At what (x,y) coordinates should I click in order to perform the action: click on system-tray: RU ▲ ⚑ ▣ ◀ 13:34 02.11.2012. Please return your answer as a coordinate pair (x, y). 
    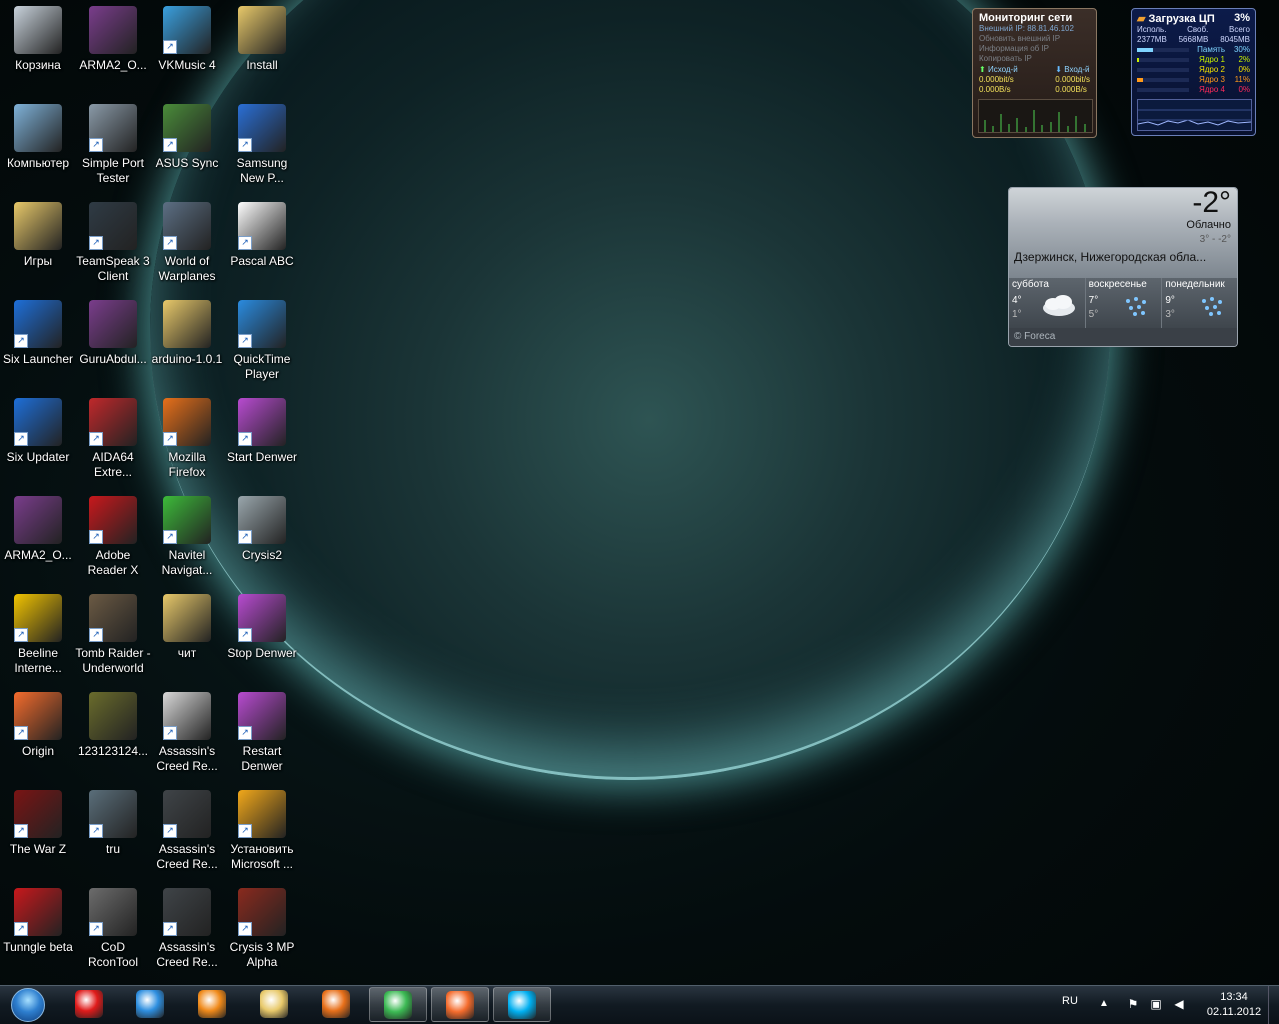
    Looking at the image, I should click on (1166, 1005).